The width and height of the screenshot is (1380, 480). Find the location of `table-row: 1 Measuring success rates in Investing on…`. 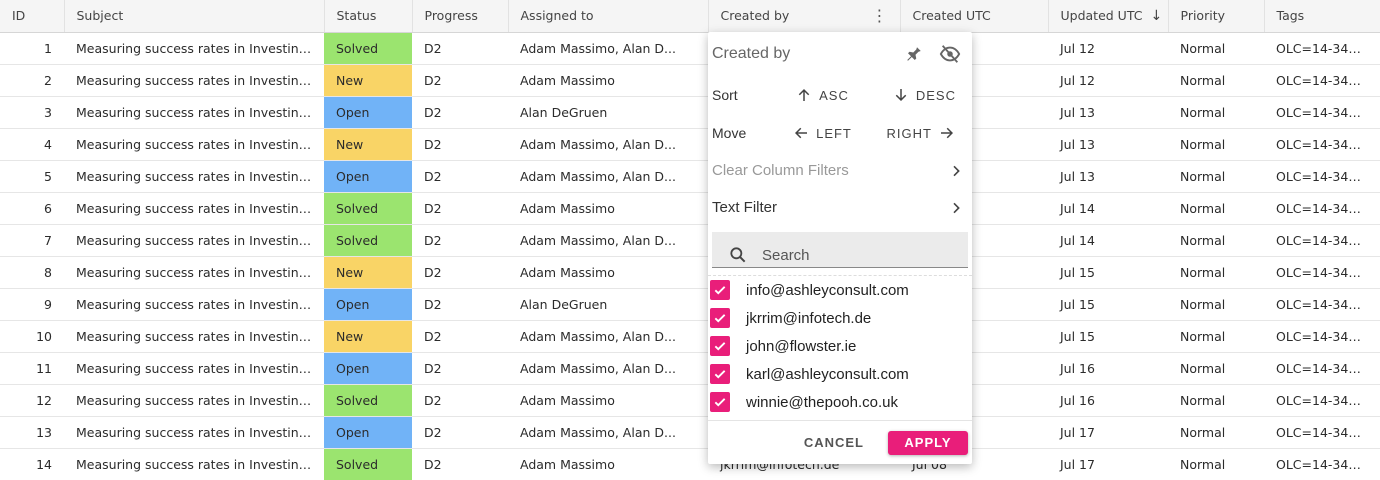

table-row: 1 Measuring success rates in Investing on… is located at coordinates (690, 48).